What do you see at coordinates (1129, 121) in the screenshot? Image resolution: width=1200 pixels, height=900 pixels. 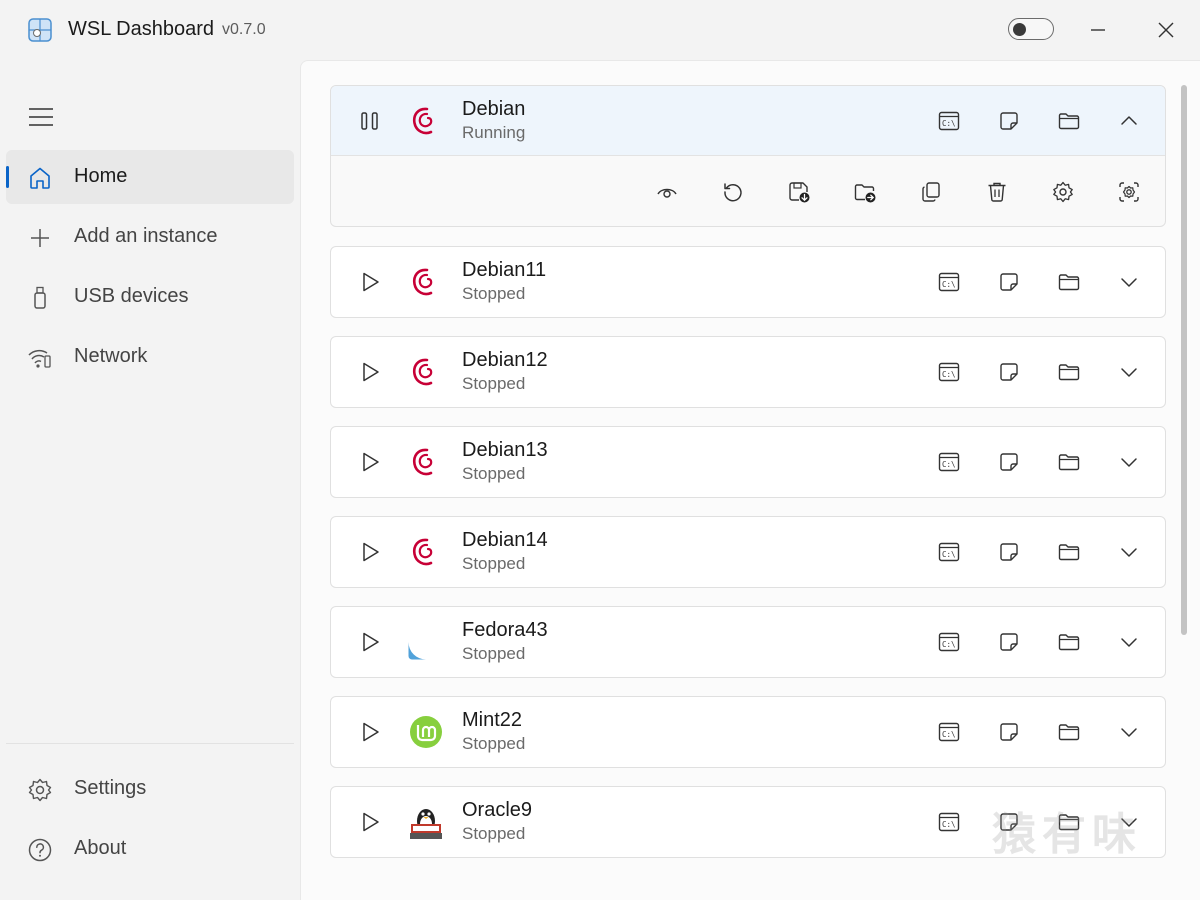 I see `collapse-button` at bounding box center [1129, 121].